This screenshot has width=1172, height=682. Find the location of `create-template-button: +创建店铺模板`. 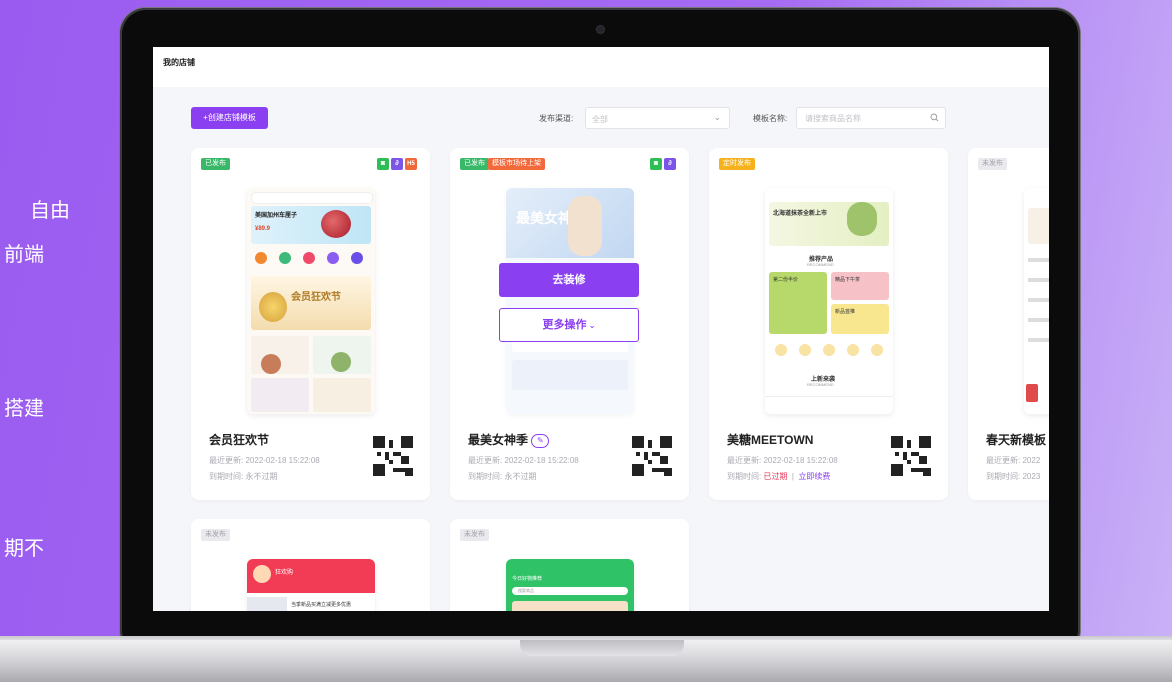

create-template-button: +创建店铺模板 is located at coordinates (229, 118).